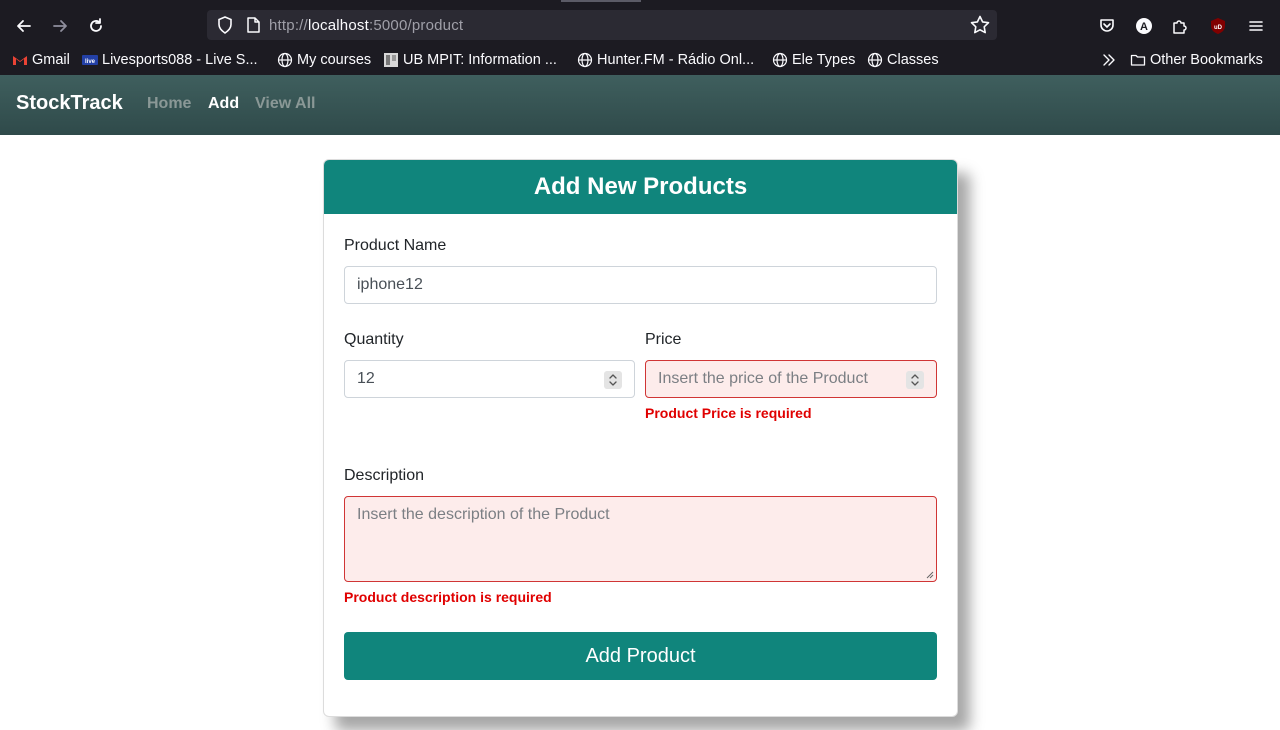 This screenshot has width=1280, height=730. I want to click on account-button: A, so click(1144, 26).